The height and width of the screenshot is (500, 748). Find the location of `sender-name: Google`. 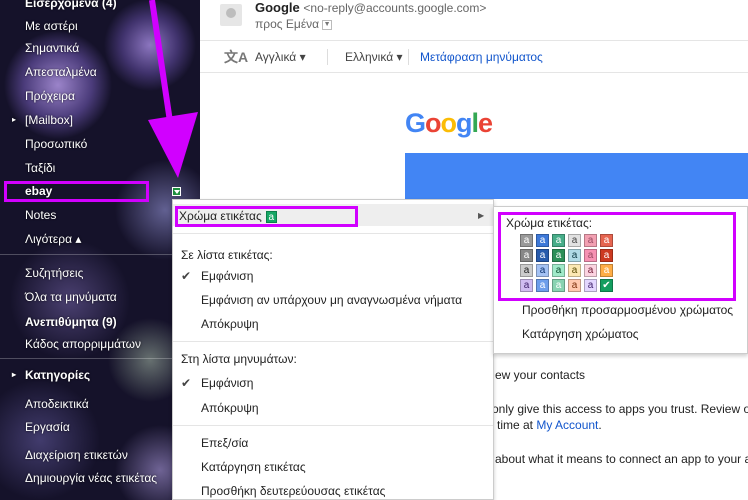

sender-name: Google is located at coordinates (277, 7).